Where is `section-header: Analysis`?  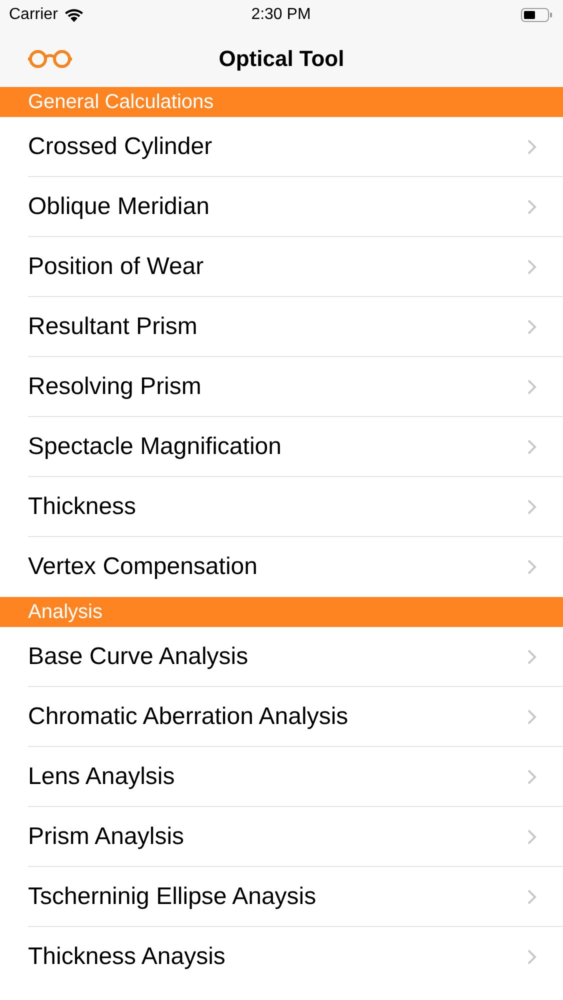 section-header: Analysis is located at coordinates (281, 612).